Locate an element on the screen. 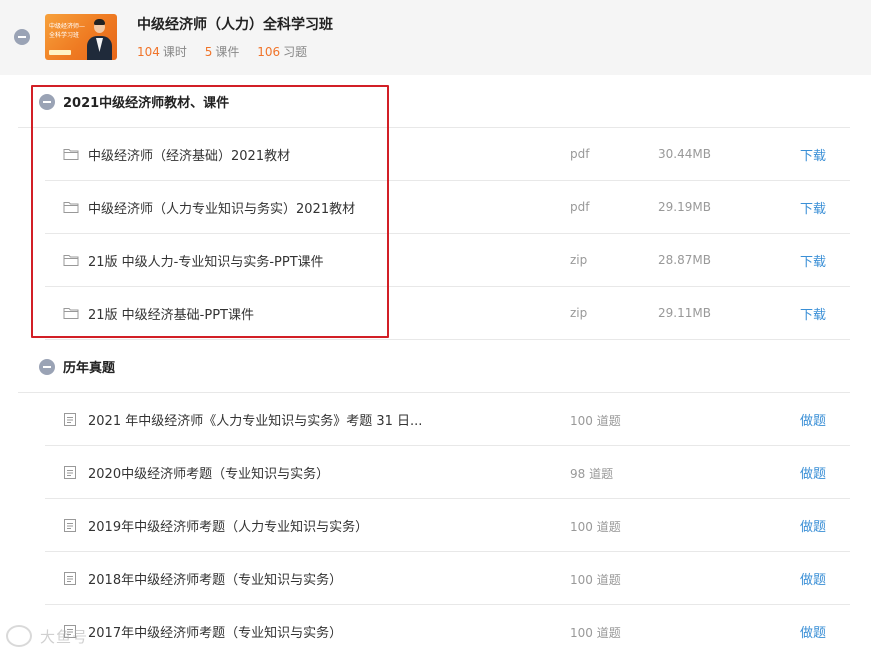 This screenshot has width=871, height=652. file-size: 30.44MB is located at coordinates (684, 154).